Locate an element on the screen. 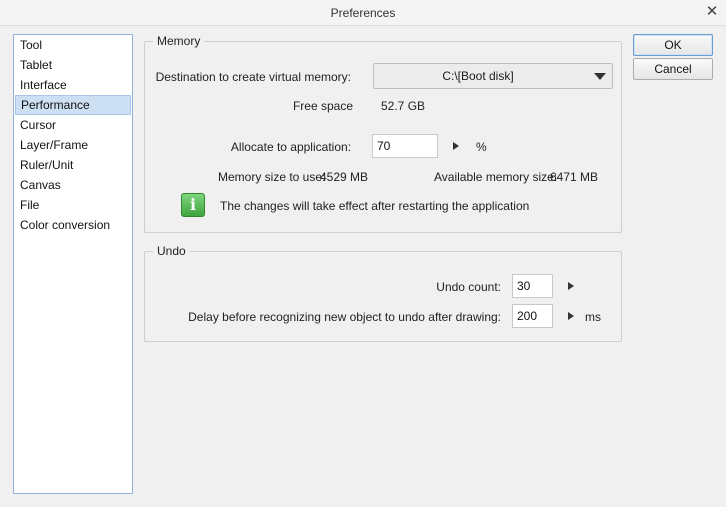 The height and width of the screenshot is (507, 726). allocate-label: Allocate to application: is located at coordinates (290, 147).